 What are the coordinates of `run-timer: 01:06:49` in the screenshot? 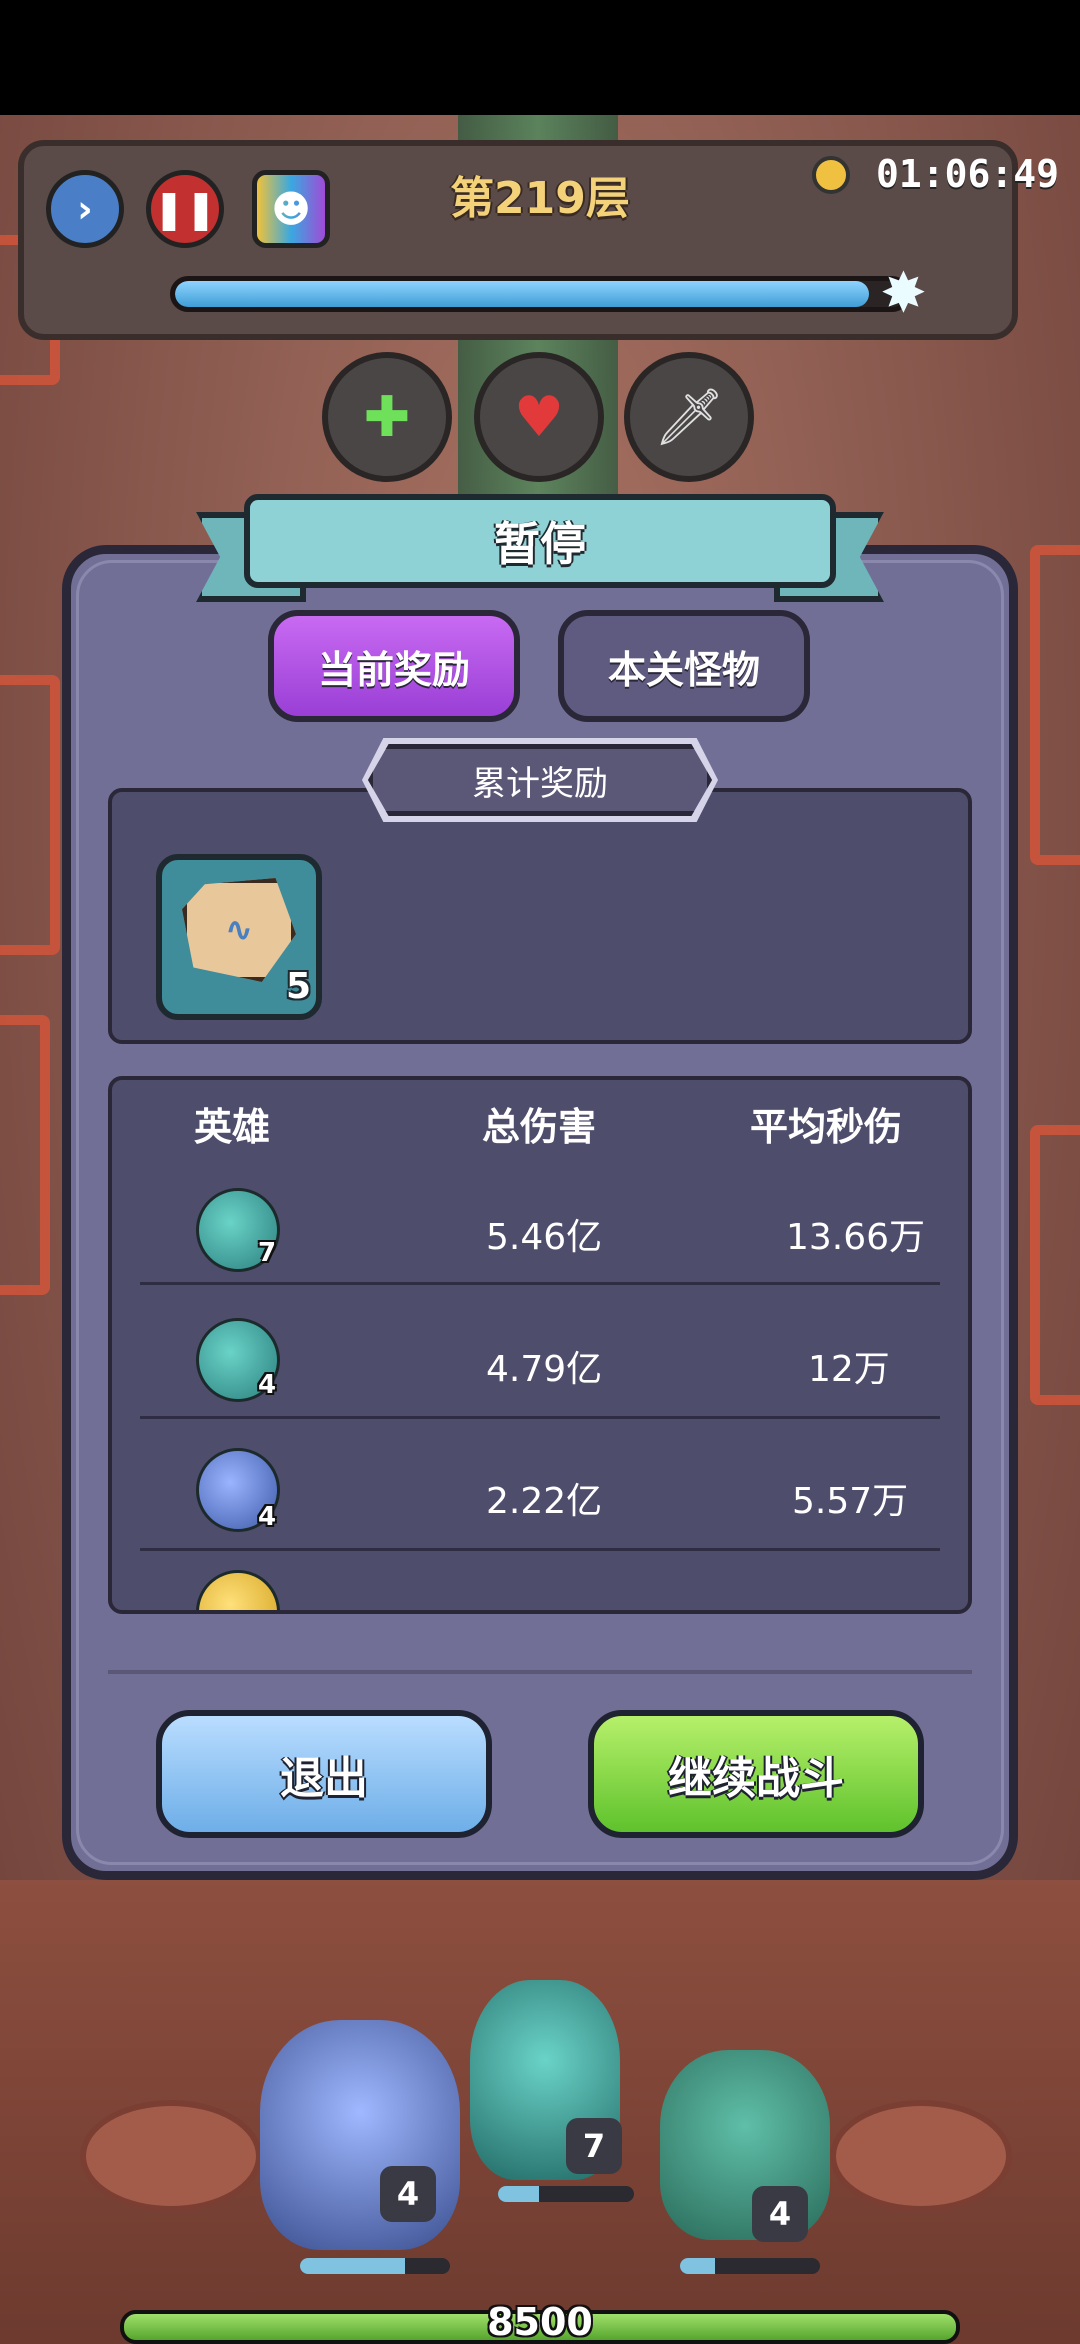 It's located at (968, 174).